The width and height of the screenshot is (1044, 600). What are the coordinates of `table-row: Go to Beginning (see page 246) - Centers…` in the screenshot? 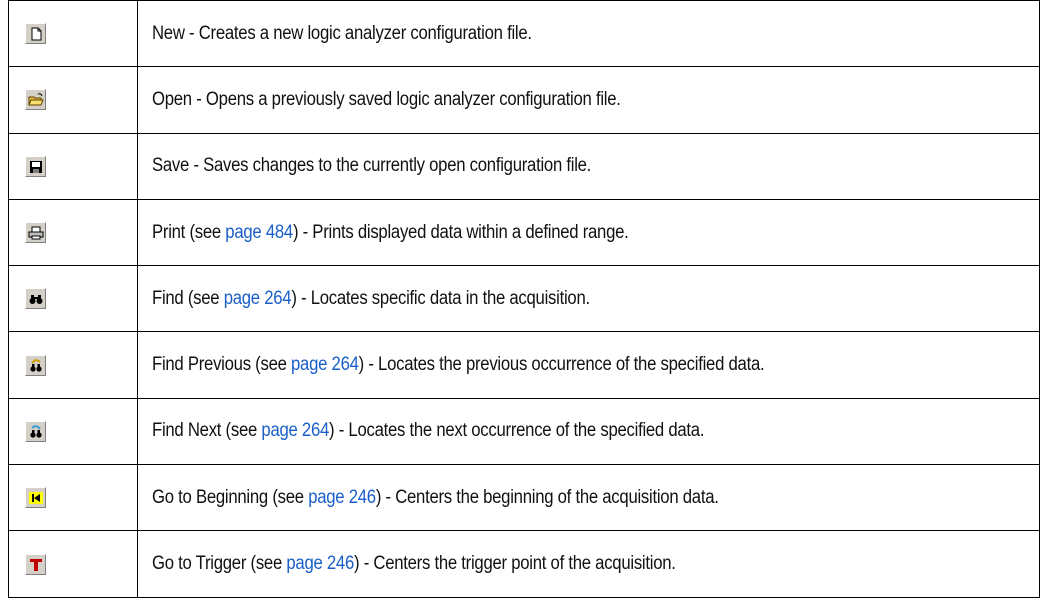 It's located at (524, 498).